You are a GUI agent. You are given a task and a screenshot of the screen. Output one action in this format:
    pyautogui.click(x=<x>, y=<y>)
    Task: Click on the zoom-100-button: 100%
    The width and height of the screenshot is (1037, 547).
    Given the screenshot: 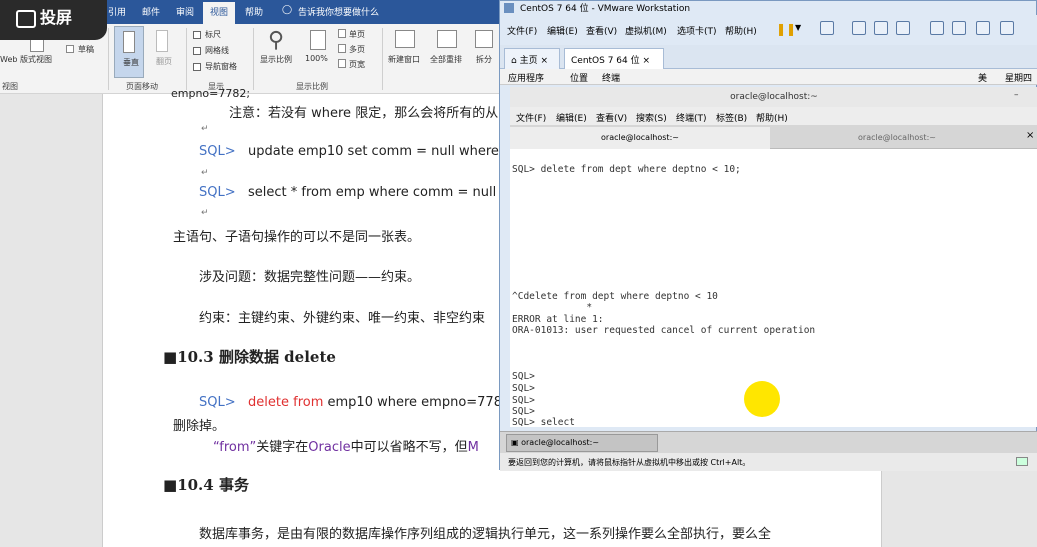 What is the action you would take?
    pyautogui.click(x=316, y=58)
    